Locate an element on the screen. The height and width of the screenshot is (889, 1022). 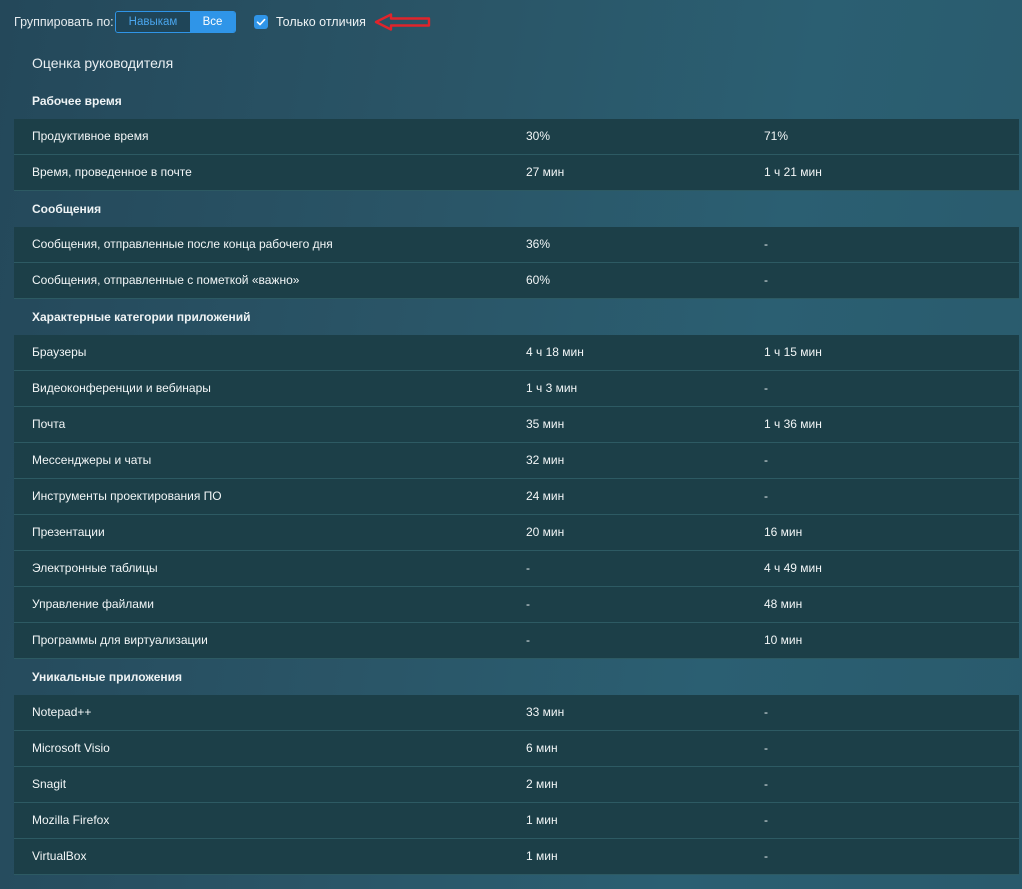
value-cell-left: 6 мин is located at coordinates (542, 748).